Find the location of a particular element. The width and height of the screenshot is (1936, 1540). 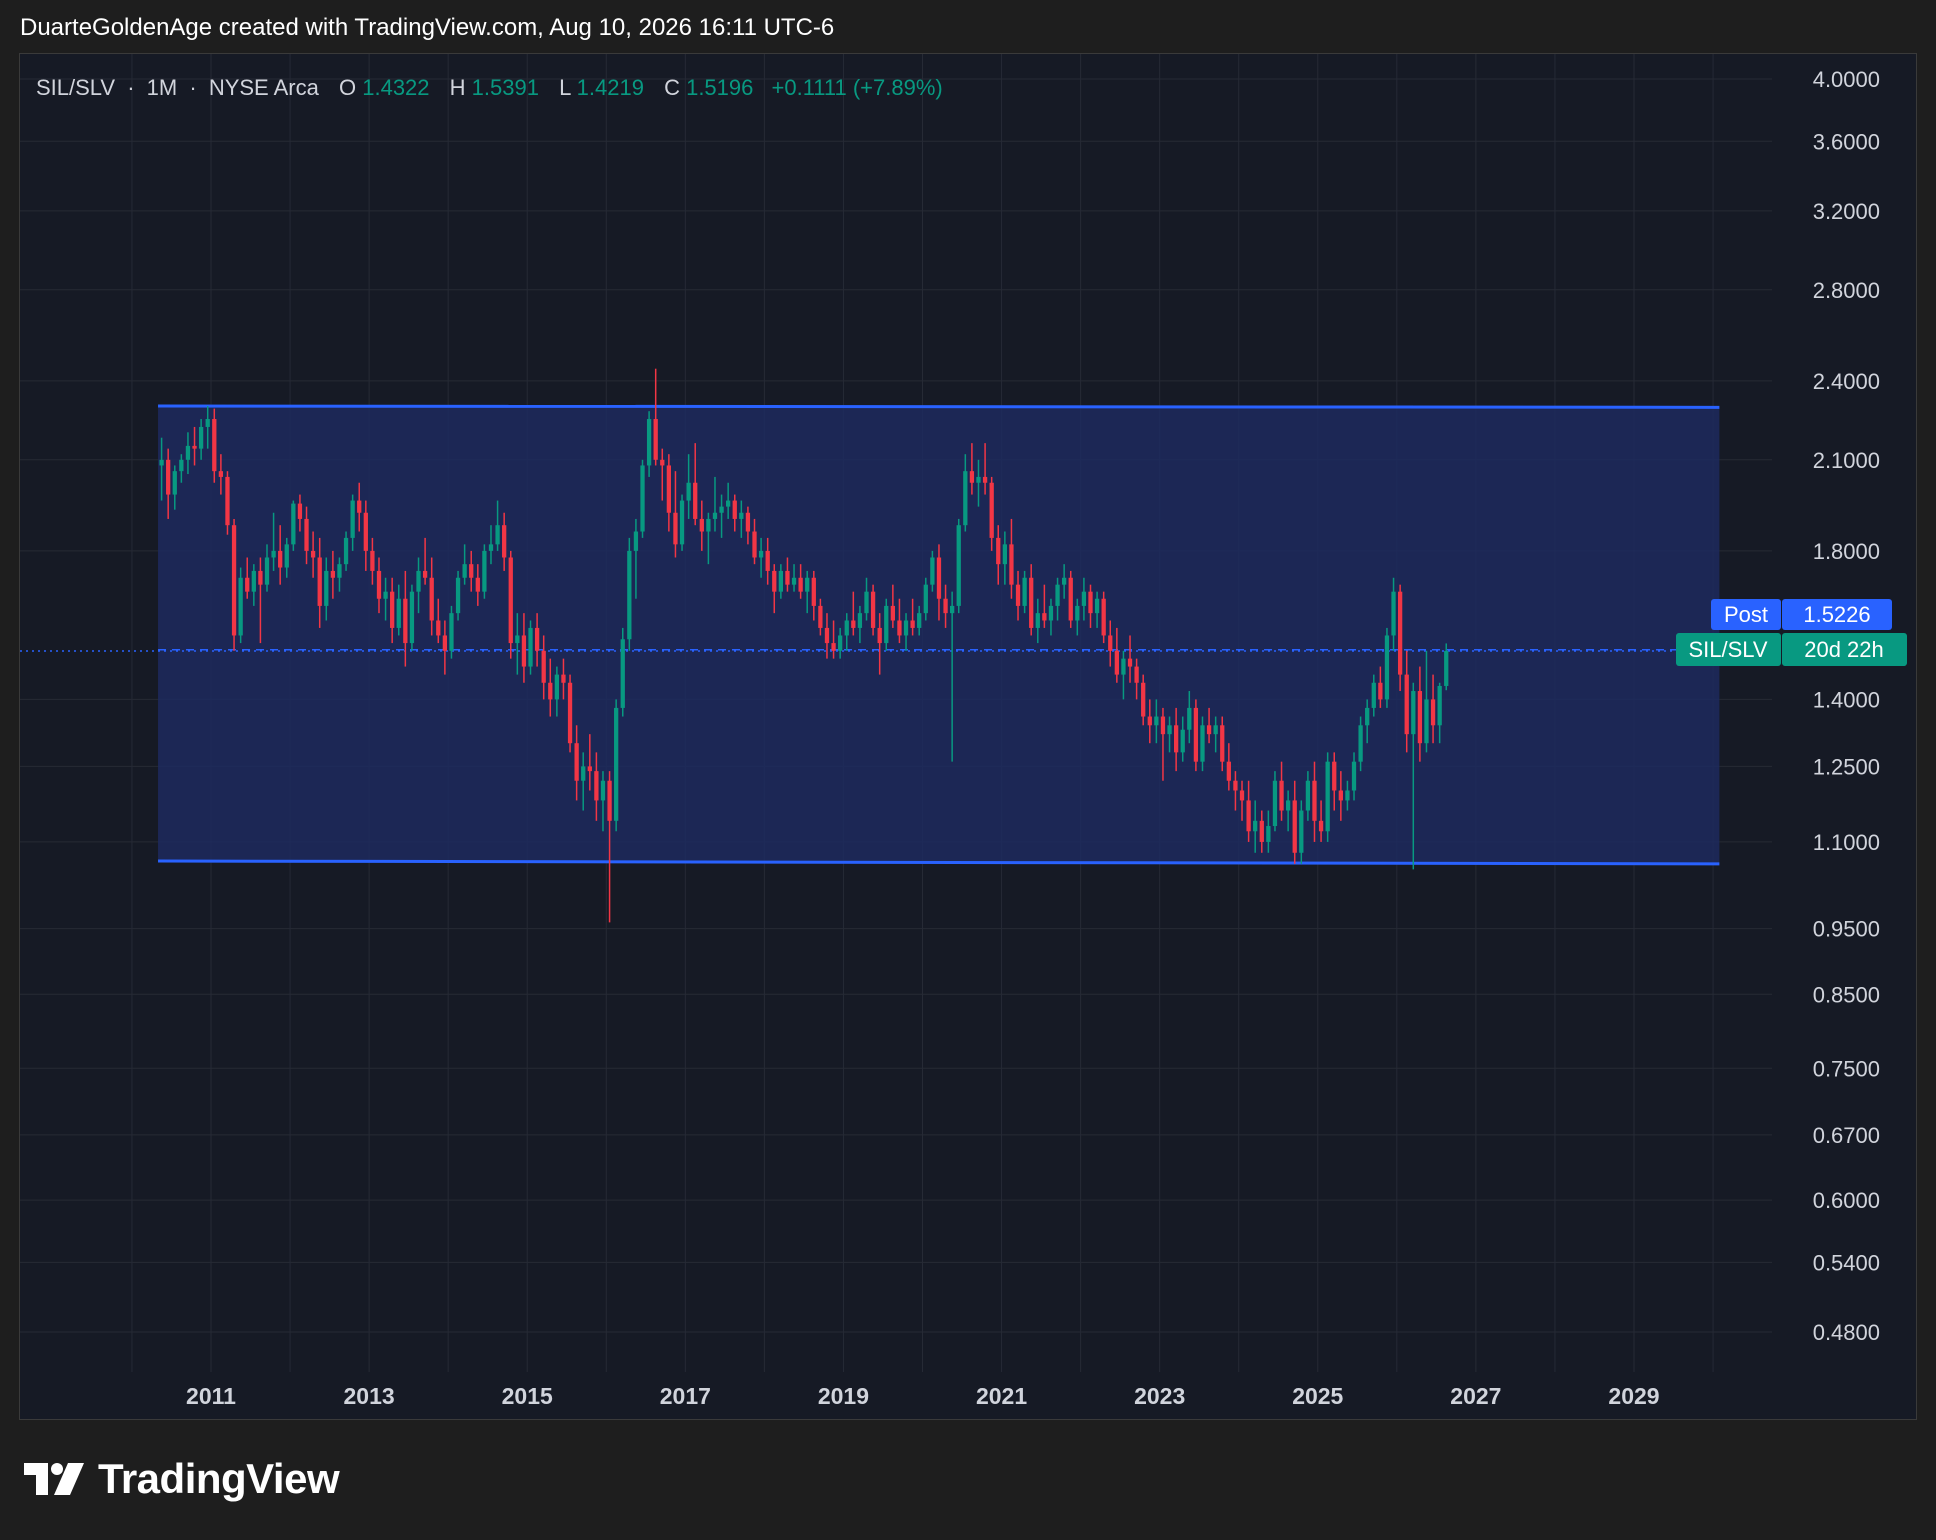

price-axis-label: 1.2500 is located at coordinates (1846, 766).